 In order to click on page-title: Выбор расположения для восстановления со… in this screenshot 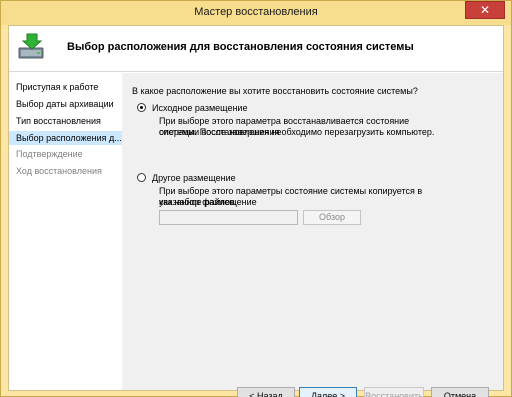, I will do `click(240, 47)`.